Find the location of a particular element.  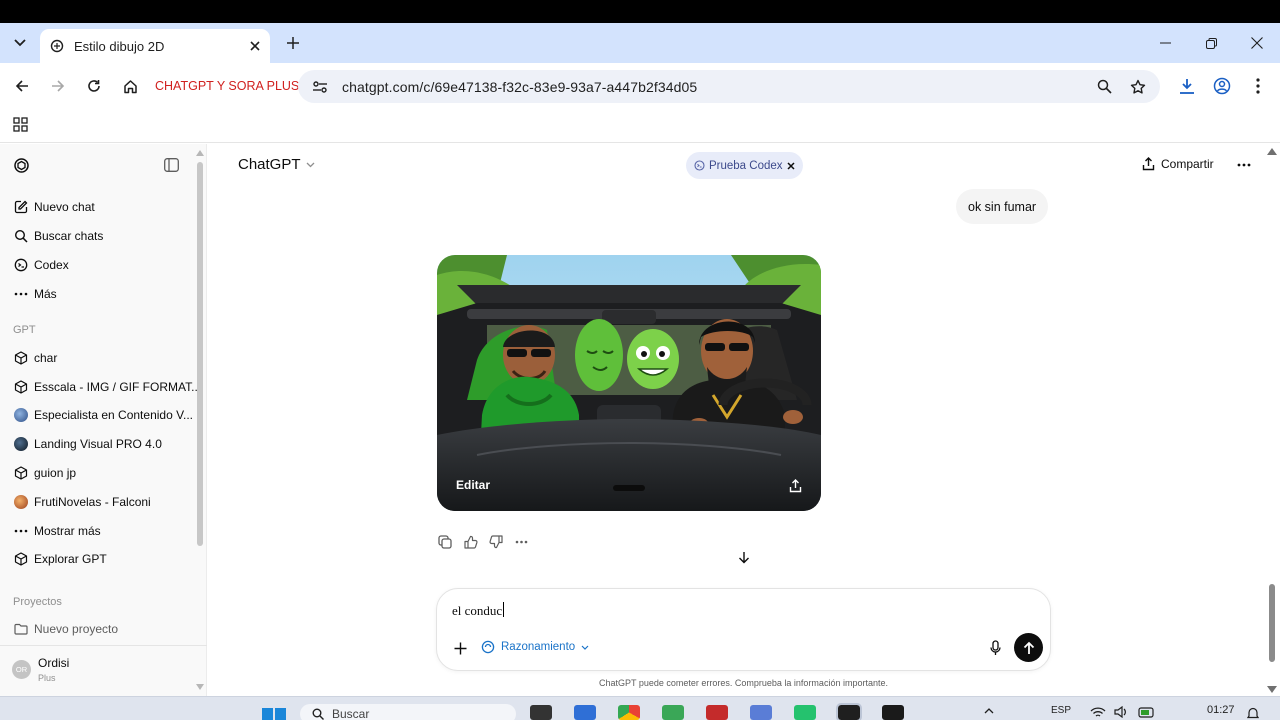

main-scroll-up-icon is located at coordinates (1272, 151).